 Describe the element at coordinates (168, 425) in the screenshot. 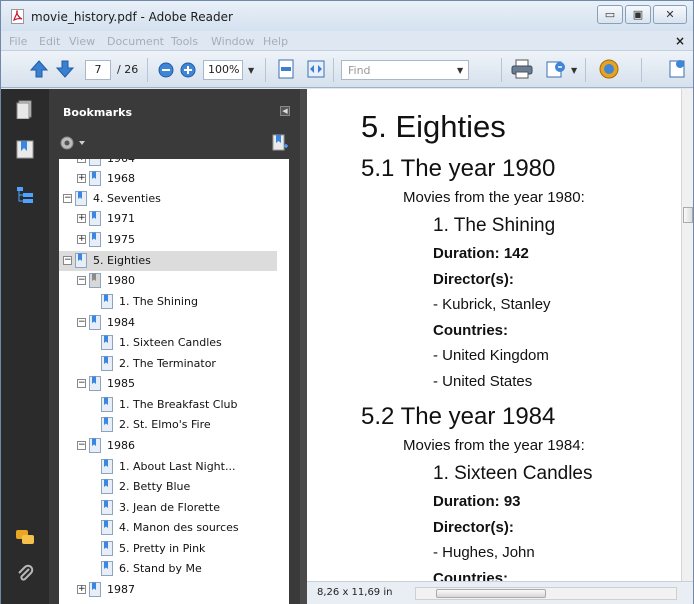

I see `bookmark-item: 2. St. Elmo's Fire` at that location.